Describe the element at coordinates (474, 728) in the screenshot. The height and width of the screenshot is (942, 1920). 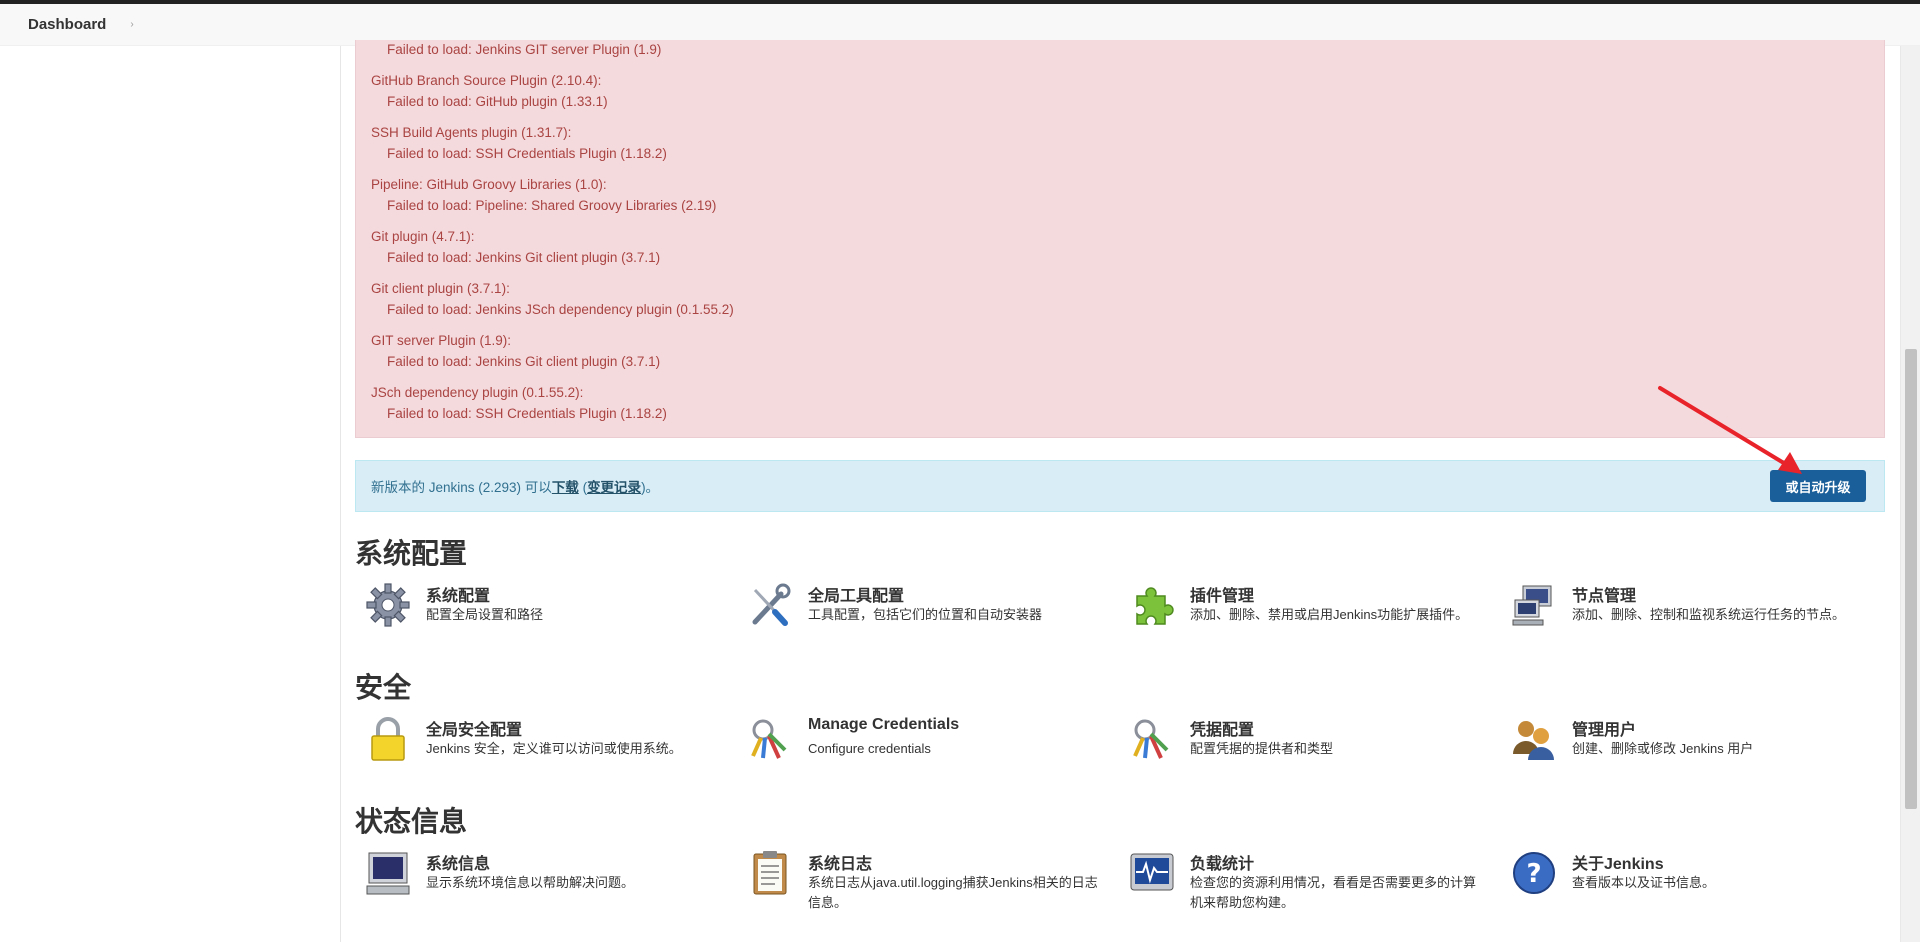
I see `management-link-title: 全局安全配置` at that location.